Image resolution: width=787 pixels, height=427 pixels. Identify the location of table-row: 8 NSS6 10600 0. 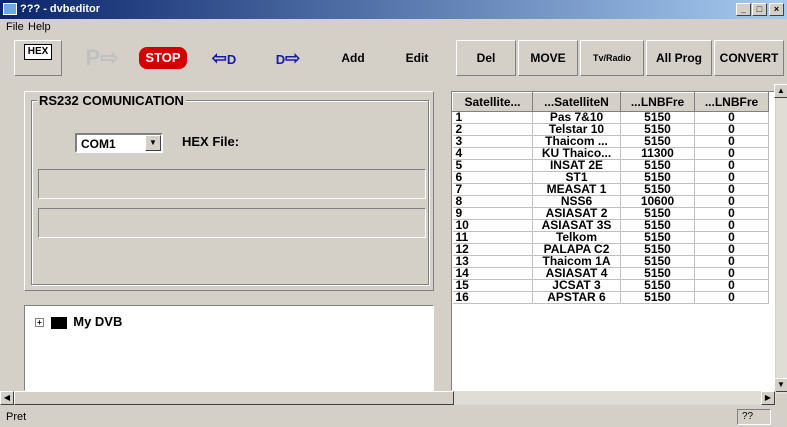
(610, 201).